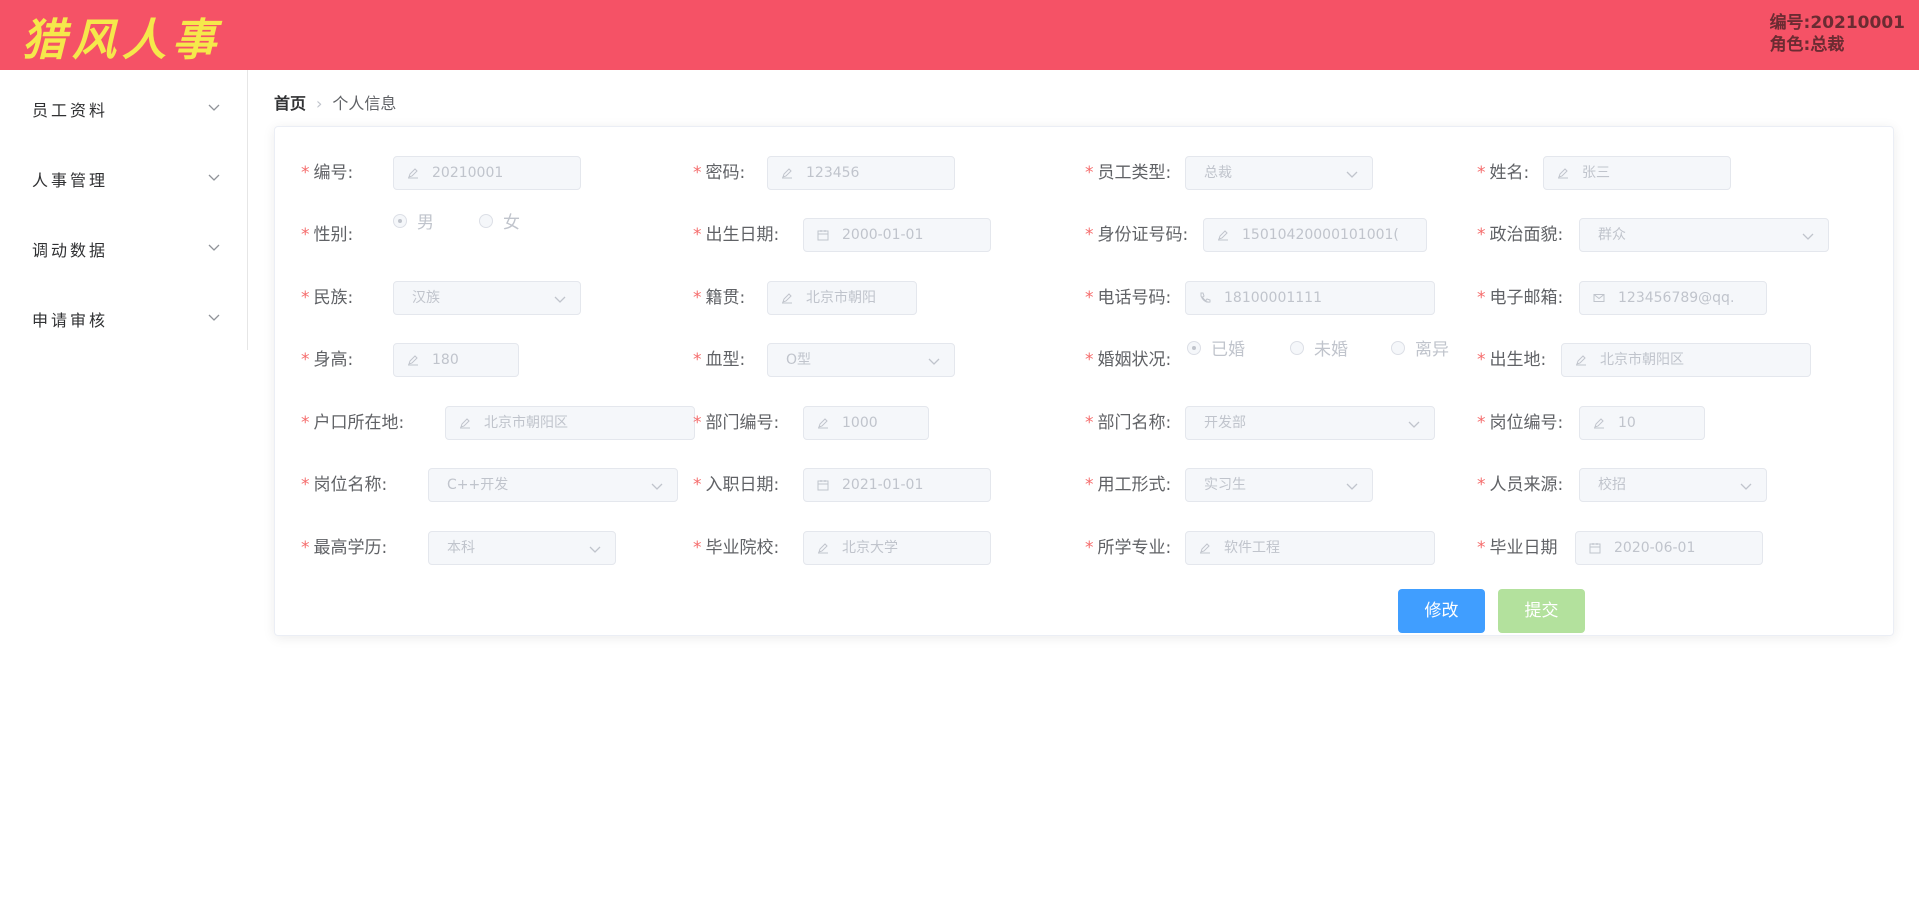 Image resolution: width=1919 pixels, height=899 pixels. I want to click on field-label-text: 血型:, so click(725, 360).